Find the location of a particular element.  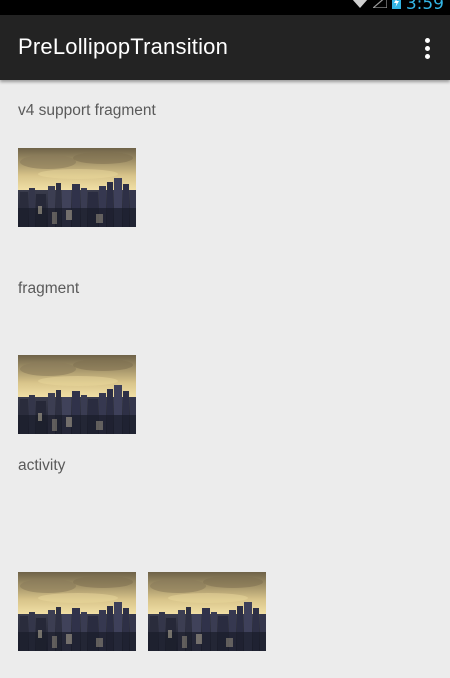

section-label-activity: activity is located at coordinates (42, 465).